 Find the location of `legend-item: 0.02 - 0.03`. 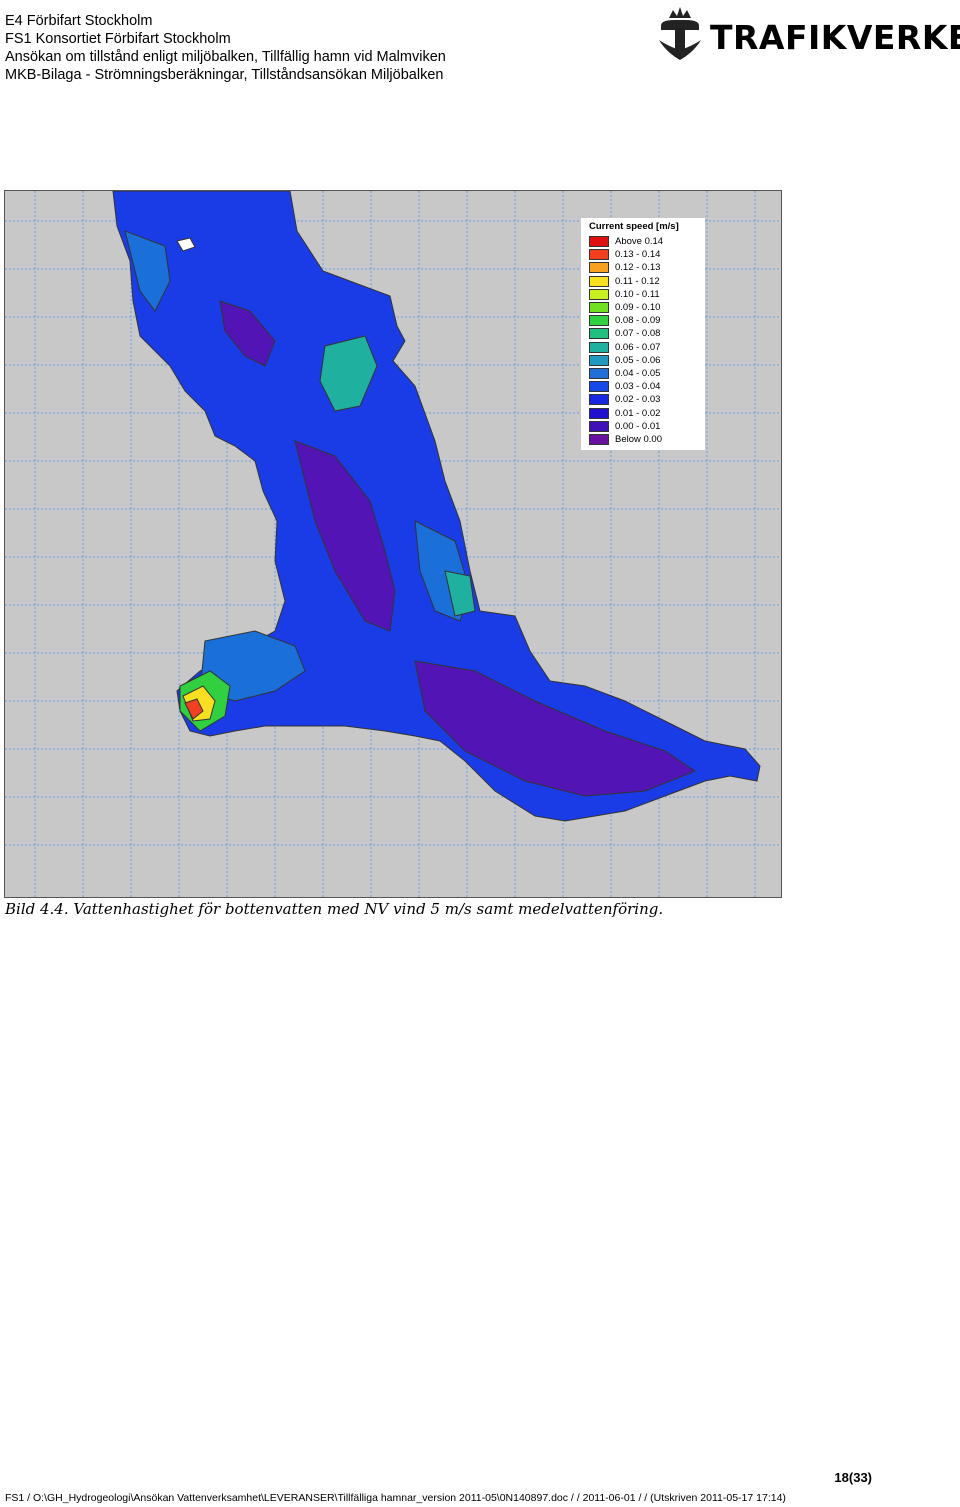

legend-item: 0.02 - 0.03 is located at coordinates (643, 399).